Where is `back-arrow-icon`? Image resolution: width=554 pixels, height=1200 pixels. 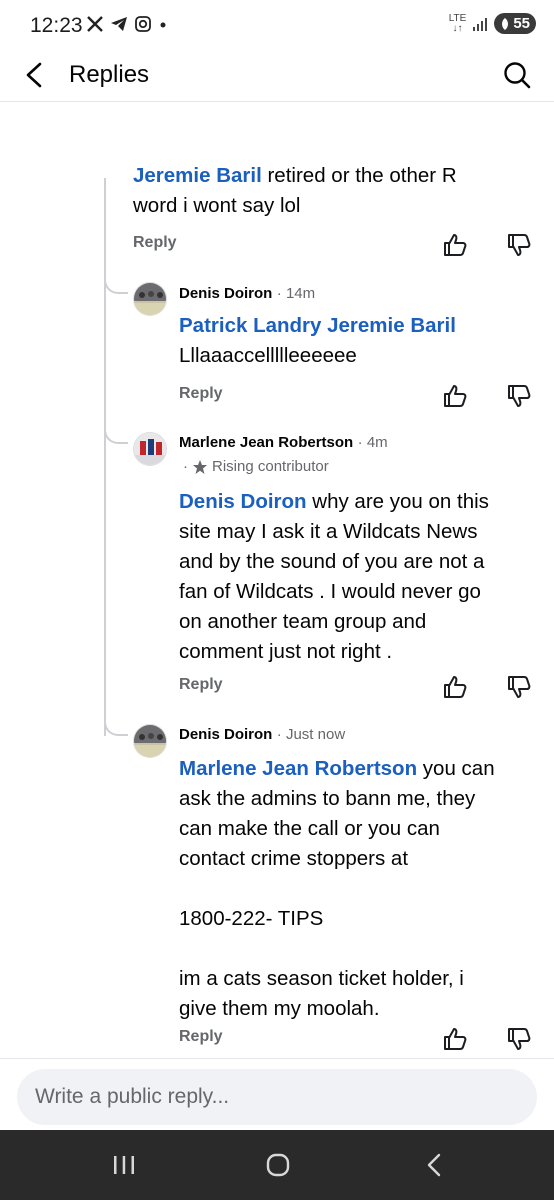 back-arrow-icon is located at coordinates (35, 75).